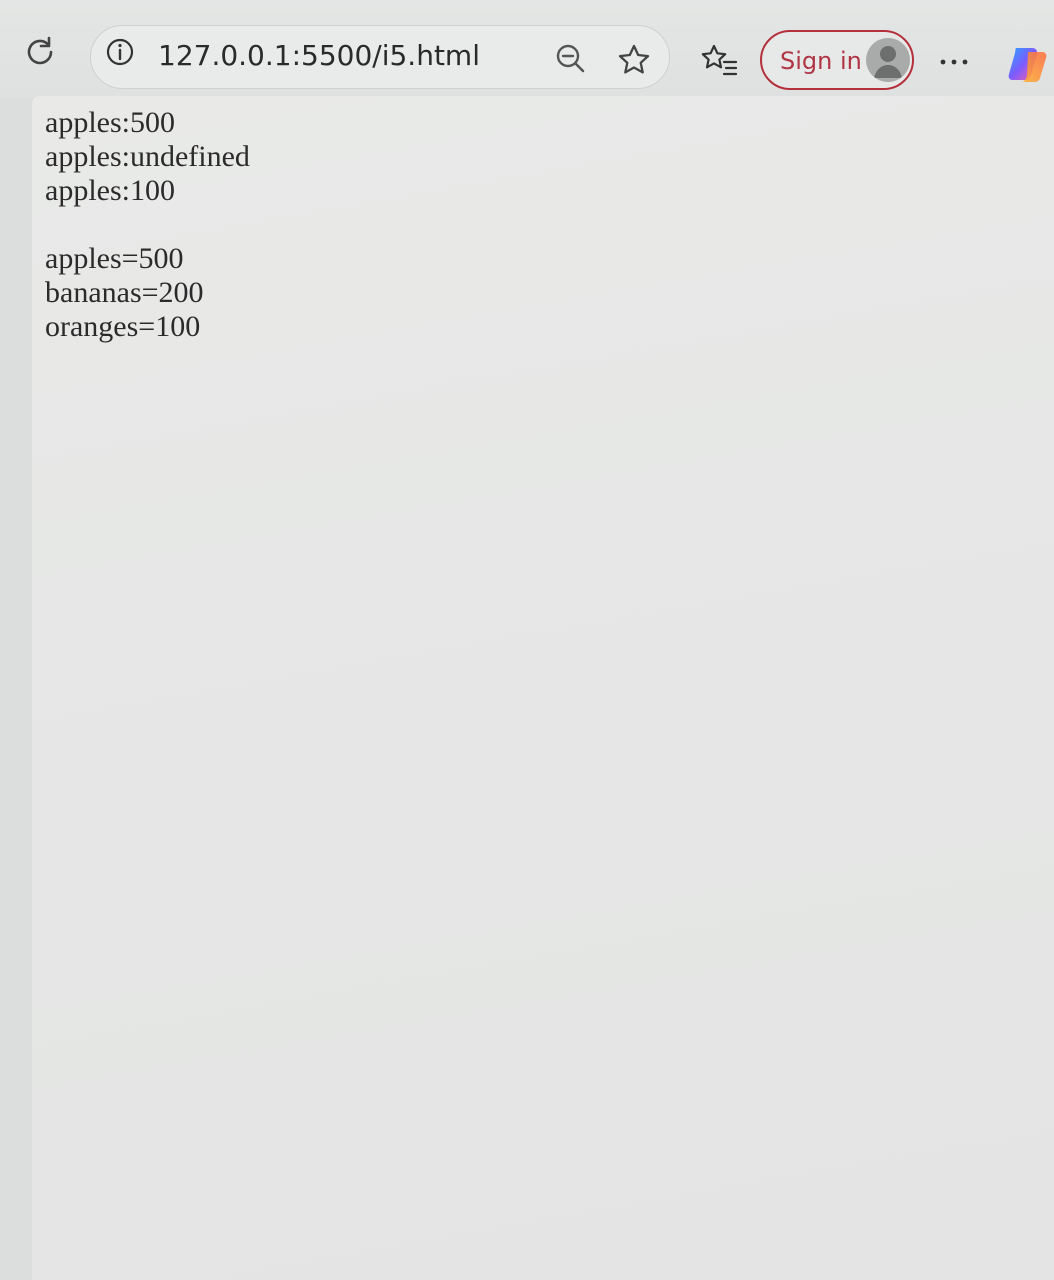 This screenshot has height=1280, width=1054. What do you see at coordinates (124, 292) in the screenshot?
I see `output-line: bananas=200` at bounding box center [124, 292].